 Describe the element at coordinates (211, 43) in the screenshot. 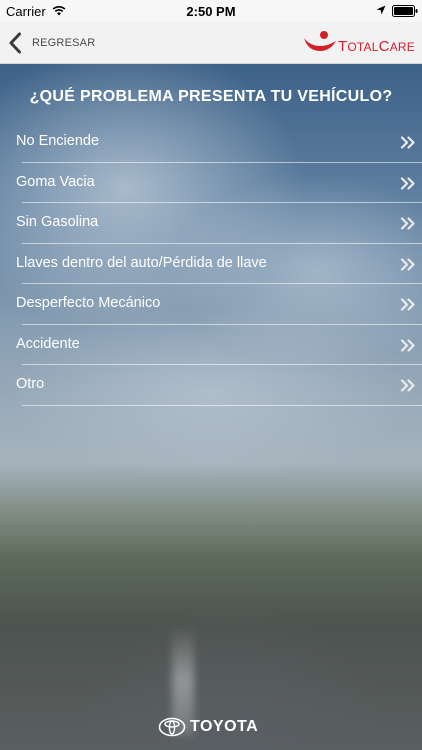

I see `navigation-bar: REGRESAR TOTALCARE` at that location.